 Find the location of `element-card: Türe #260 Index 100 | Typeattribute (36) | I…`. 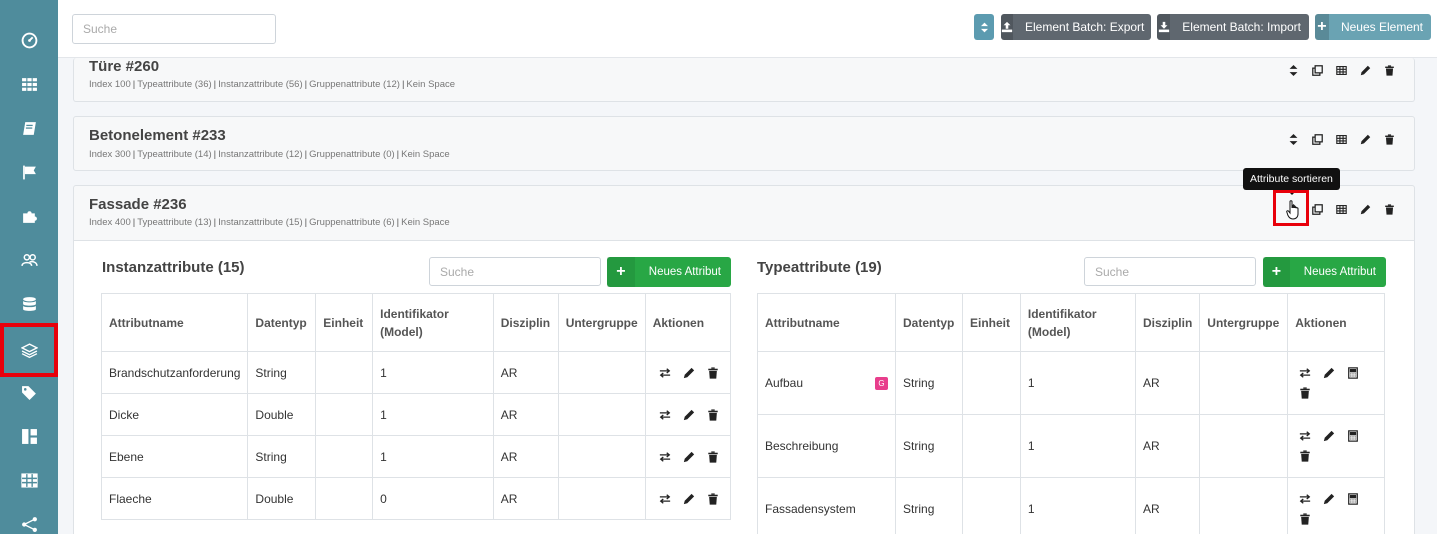

element-card: Türe #260 Index 100 | Typeattribute (36) | I… is located at coordinates (744, 80).